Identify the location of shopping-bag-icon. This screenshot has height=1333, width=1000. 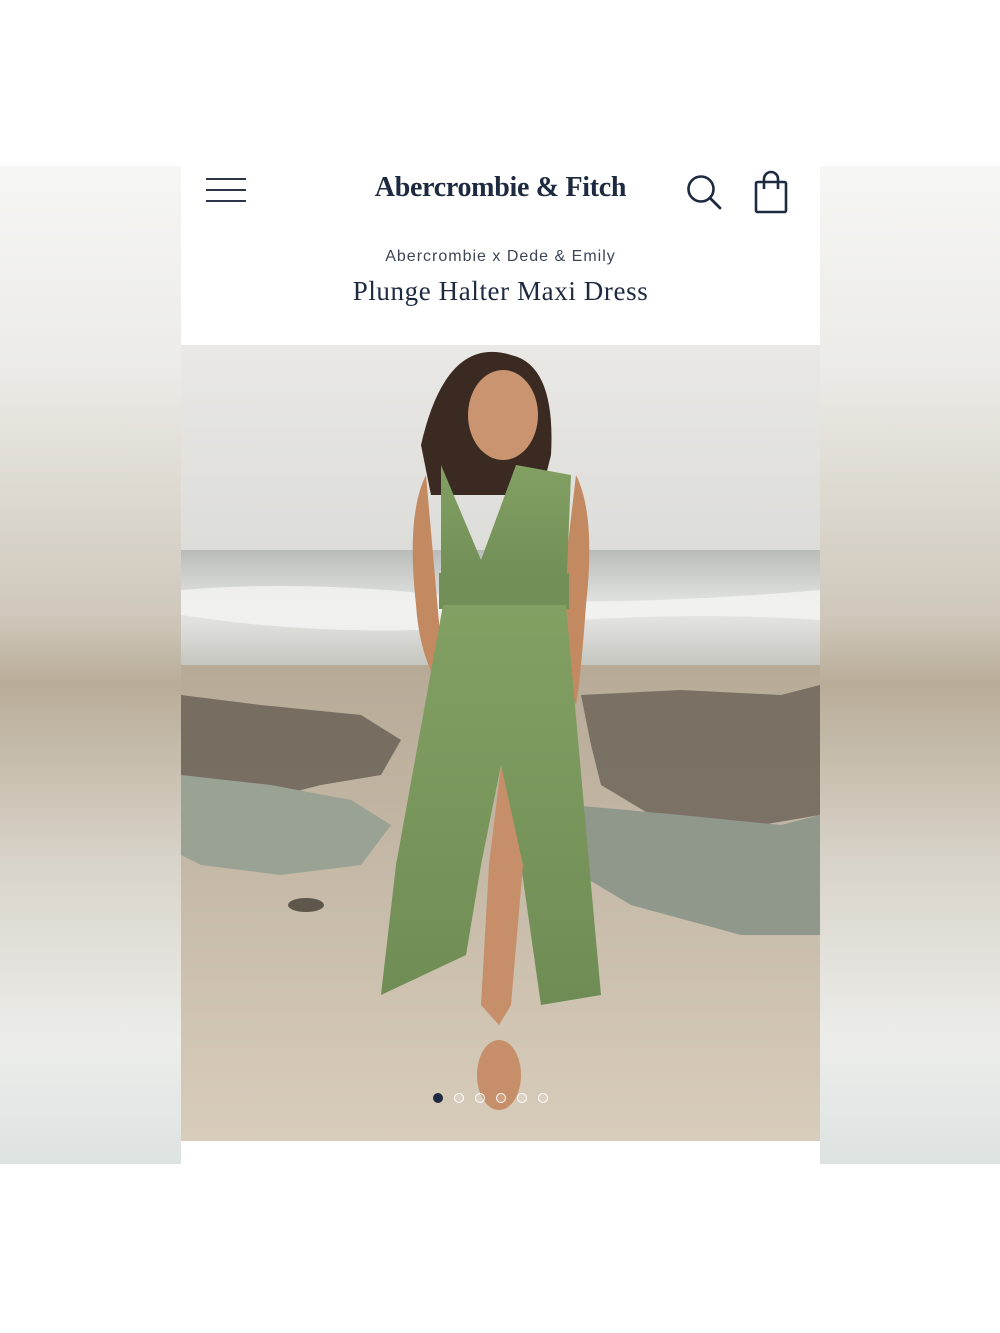
(771, 192).